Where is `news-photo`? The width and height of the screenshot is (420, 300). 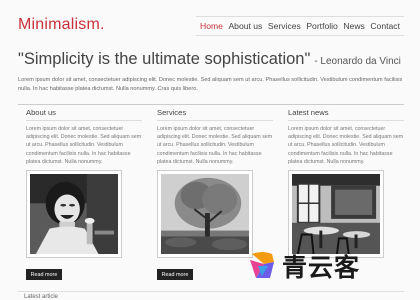
news-photo is located at coordinates (336, 214).